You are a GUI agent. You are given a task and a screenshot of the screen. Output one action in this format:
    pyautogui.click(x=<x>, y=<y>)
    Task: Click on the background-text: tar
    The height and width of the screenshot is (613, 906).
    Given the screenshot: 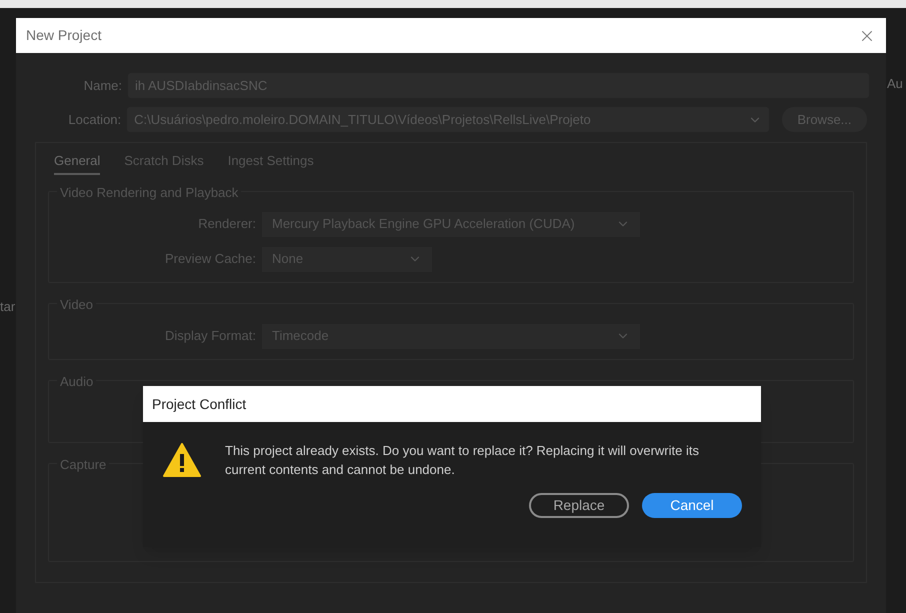 What is the action you would take?
    pyautogui.click(x=8, y=307)
    